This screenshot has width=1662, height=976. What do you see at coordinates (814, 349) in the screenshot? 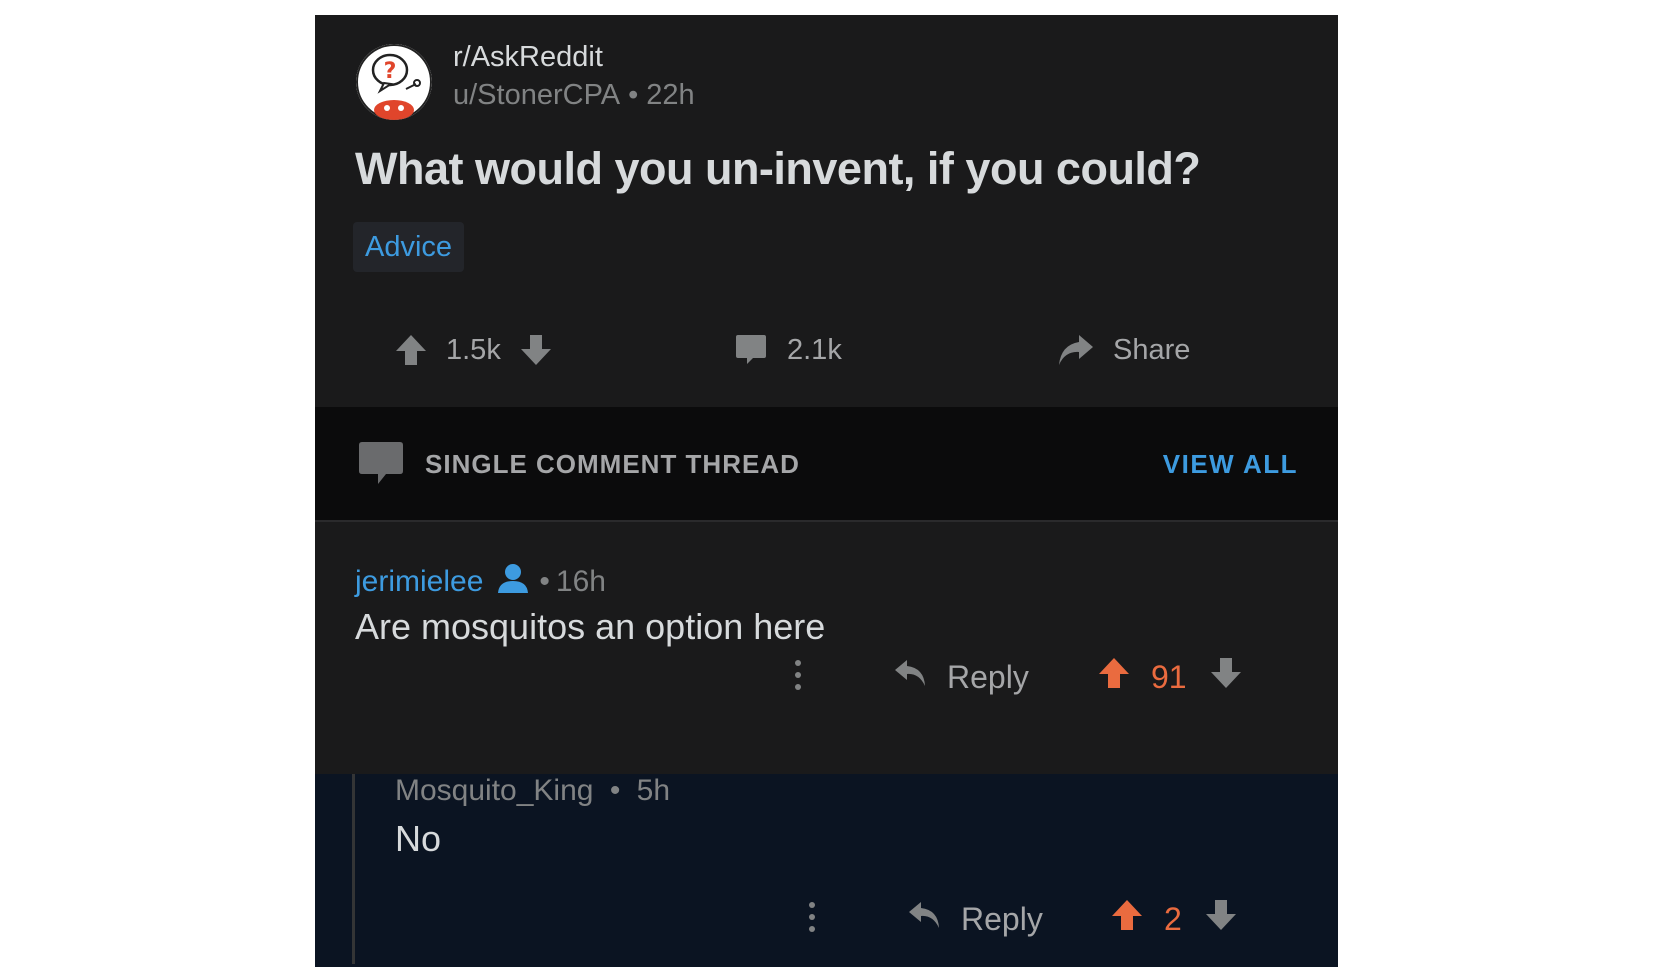
I see `comment-count: 2.1k` at bounding box center [814, 349].